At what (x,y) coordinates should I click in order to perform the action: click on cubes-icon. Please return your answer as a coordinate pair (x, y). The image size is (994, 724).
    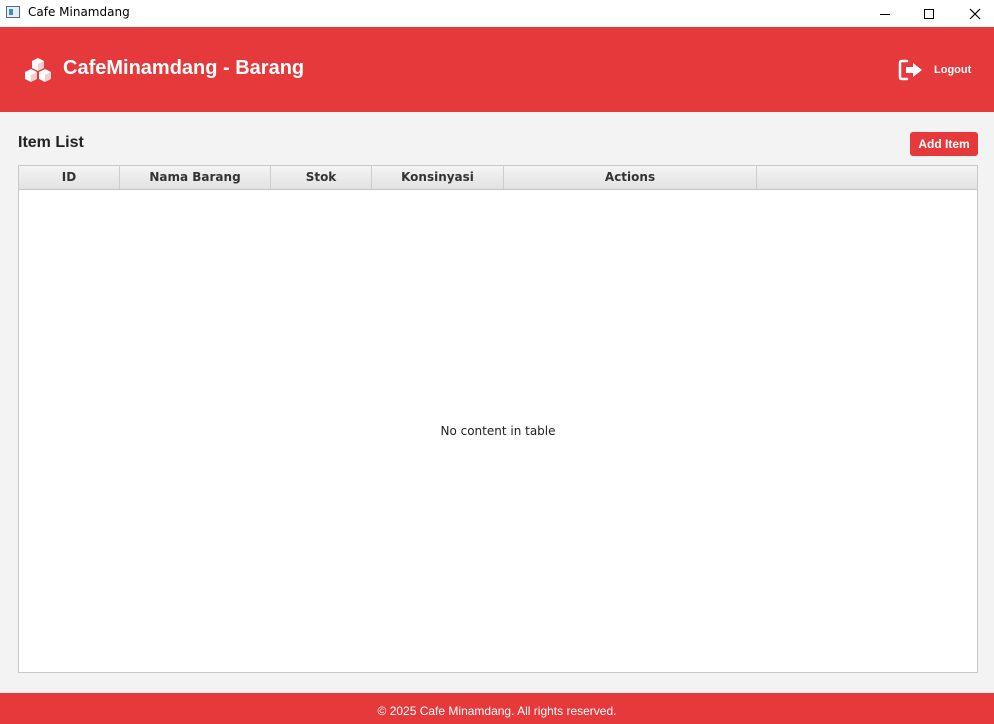
    Looking at the image, I should click on (38, 70).